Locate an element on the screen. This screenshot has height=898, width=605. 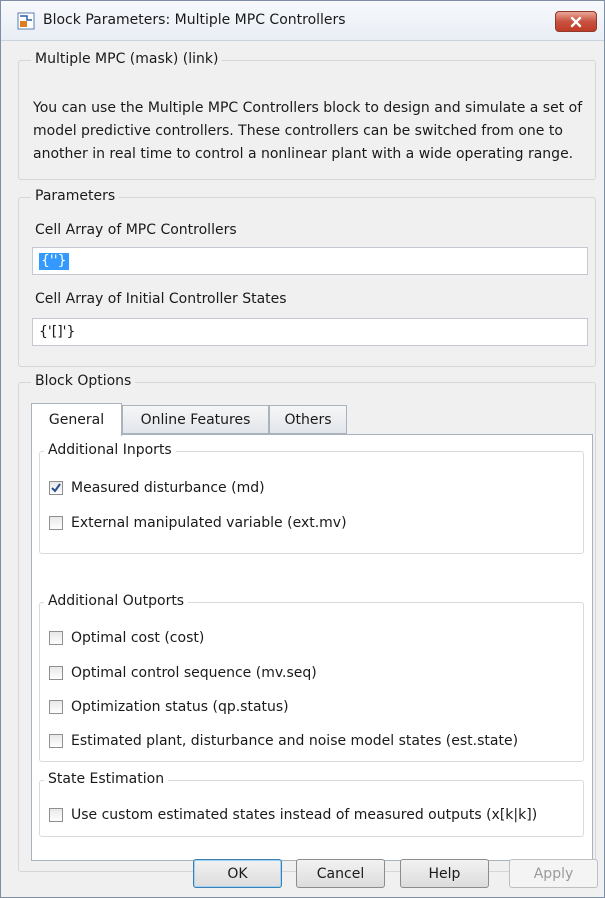
mvseq-checkbox-label: Optimal control sequence (mv.seq) is located at coordinates (194, 673).